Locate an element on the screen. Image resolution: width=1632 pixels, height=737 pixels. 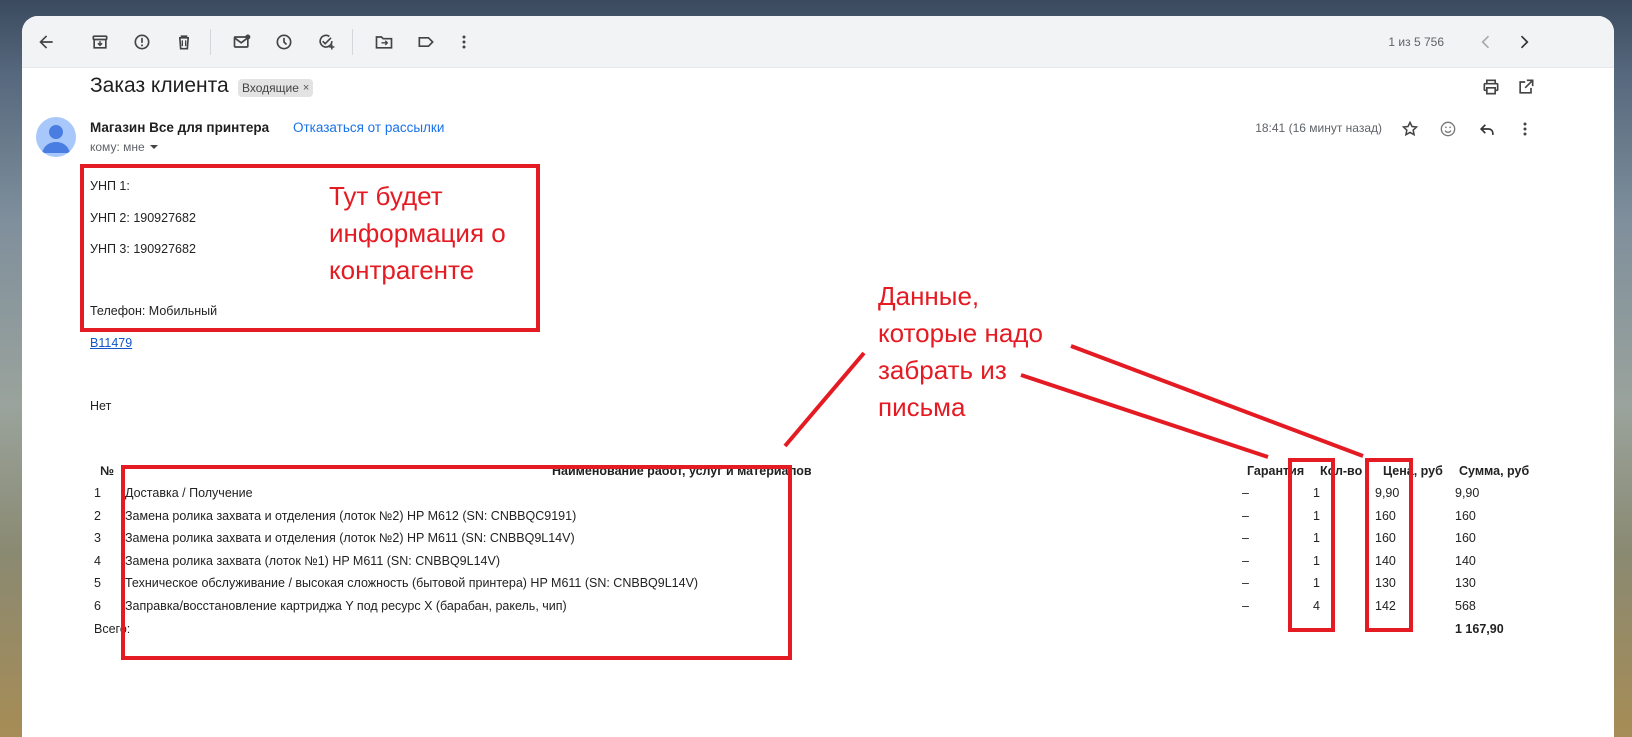
window-scroll-edge is located at coordinates (1623, 376).